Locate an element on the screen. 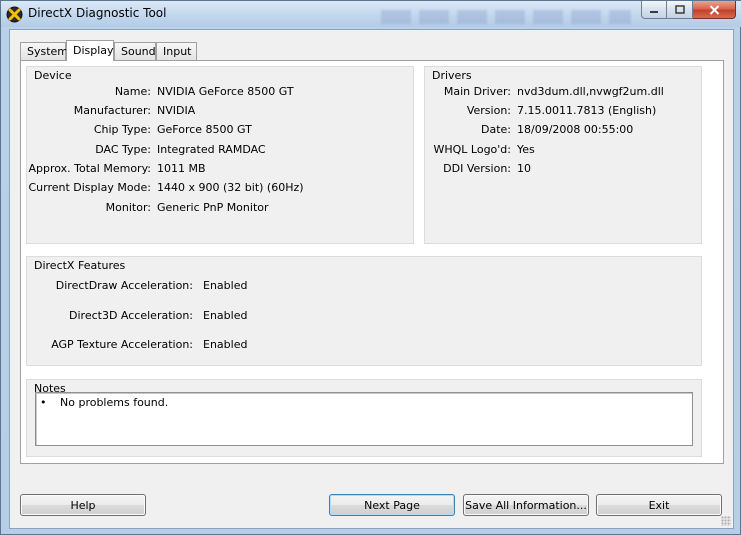  driver-ddi-value: 10 is located at coordinates (524, 168).